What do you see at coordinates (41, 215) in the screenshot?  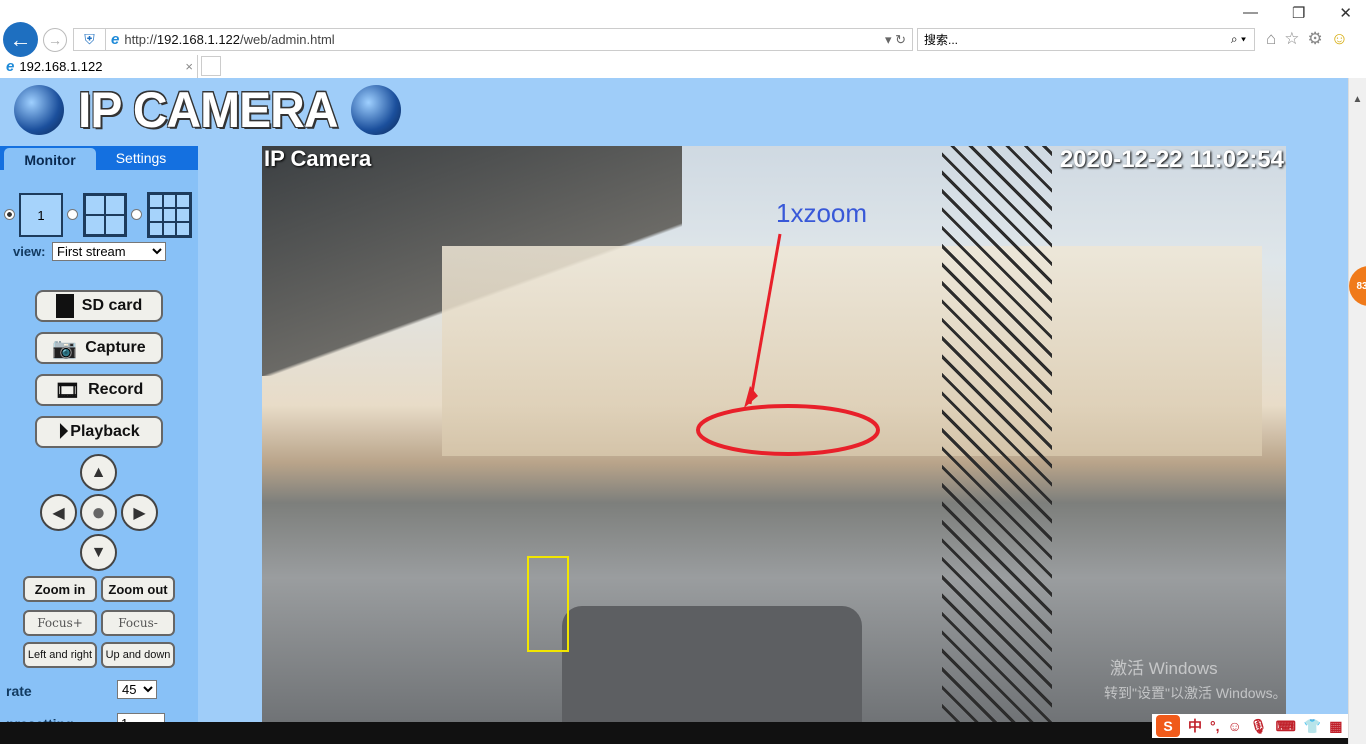 I see `layout-1-icon: 1` at bounding box center [41, 215].